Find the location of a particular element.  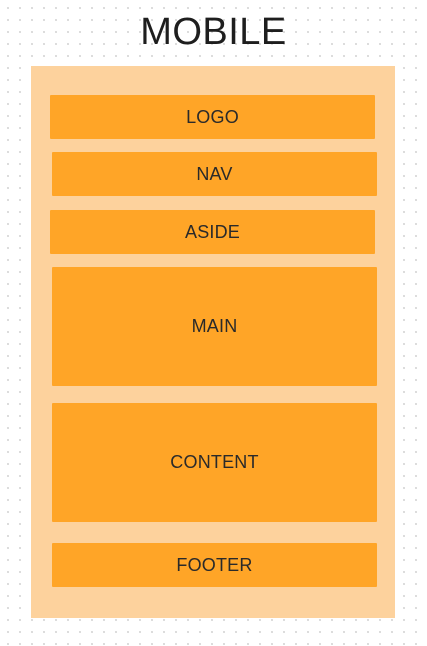

nav-block: NAV is located at coordinates (214, 174).